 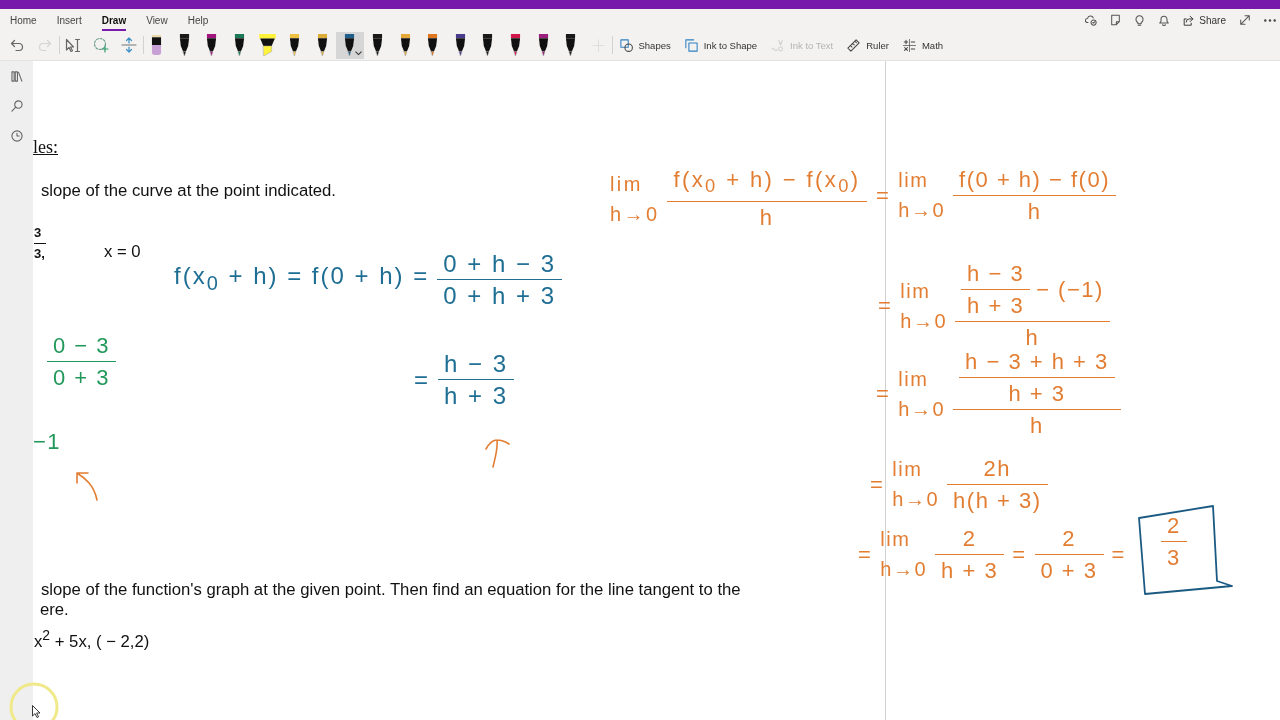 What do you see at coordinates (923, 45) in the screenshot?
I see `math-button: Math` at bounding box center [923, 45].